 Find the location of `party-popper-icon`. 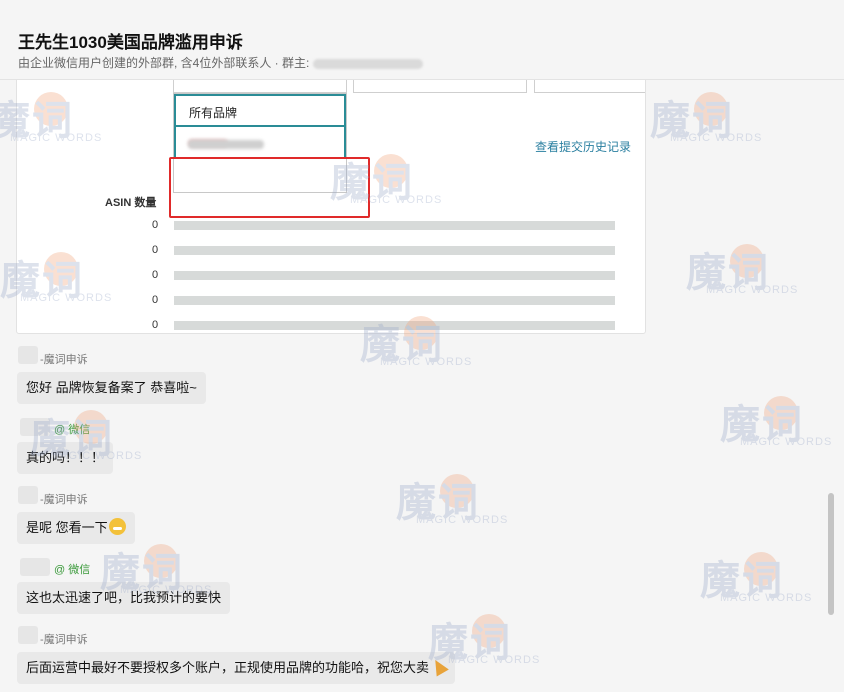

party-popper-icon is located at coordinates (439, 666).